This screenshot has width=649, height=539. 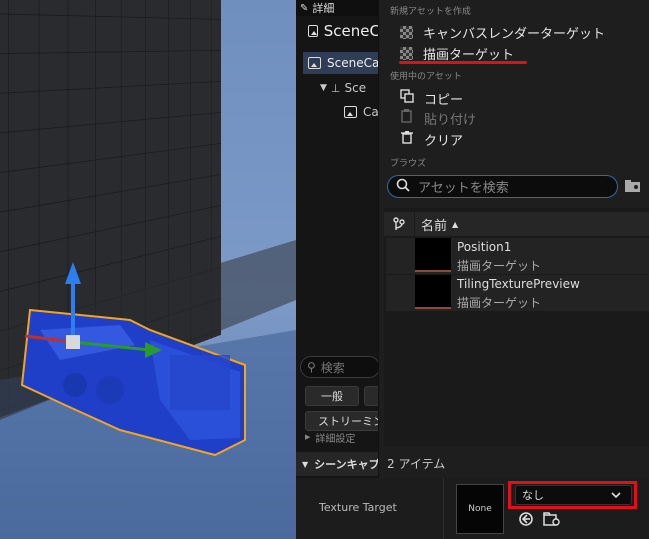 What do you see at coordinates (308, 437) in the screenshot?
I see `collapse-arrow-icon: ▶` at bounding box center [308, 437].